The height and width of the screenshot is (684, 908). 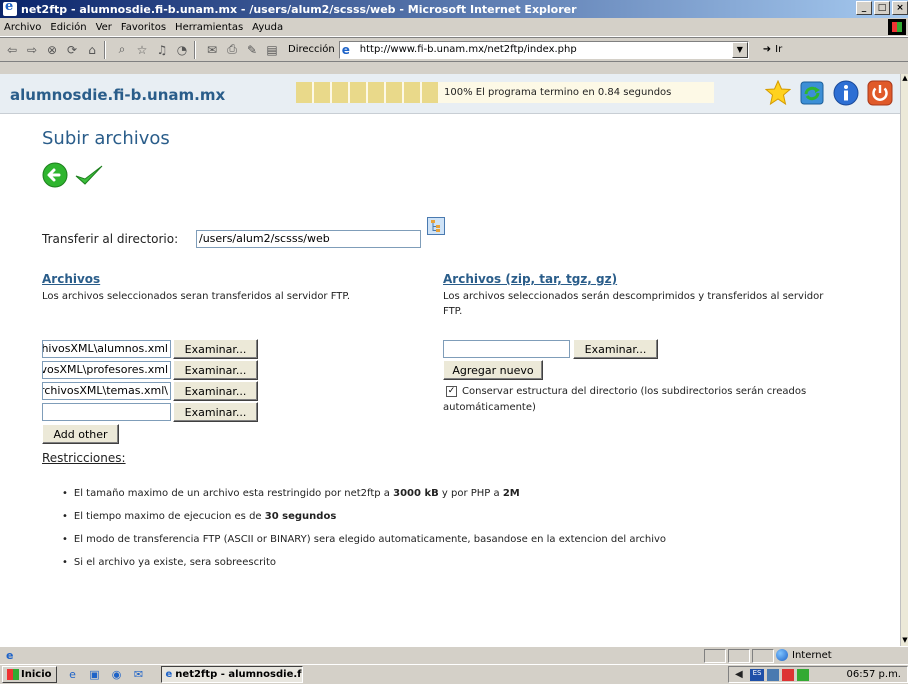 I want to click on close-button: ×, so click(x=900, y=8).